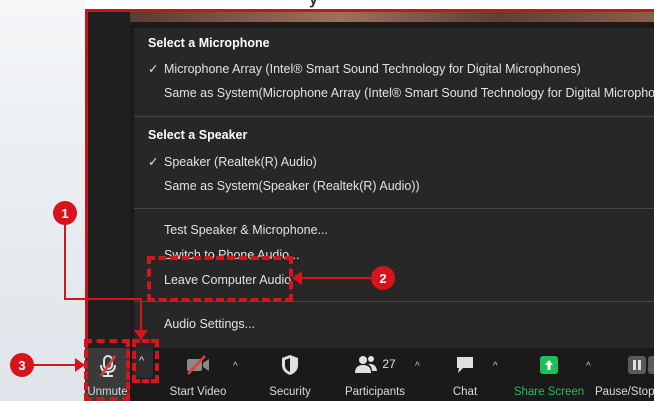 The height and width of the screenshot is (401, 654). Describe the element at coordinates (107, 370) in the screenshot. I see `unmute-button-highlight` at that location.